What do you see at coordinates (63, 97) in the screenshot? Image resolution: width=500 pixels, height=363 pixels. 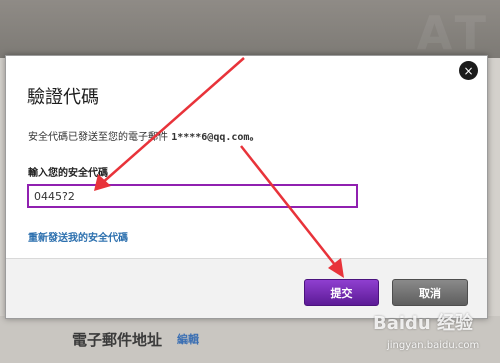 I see `dialog-title: 驗證代碼` at bounding box center [63, 97].